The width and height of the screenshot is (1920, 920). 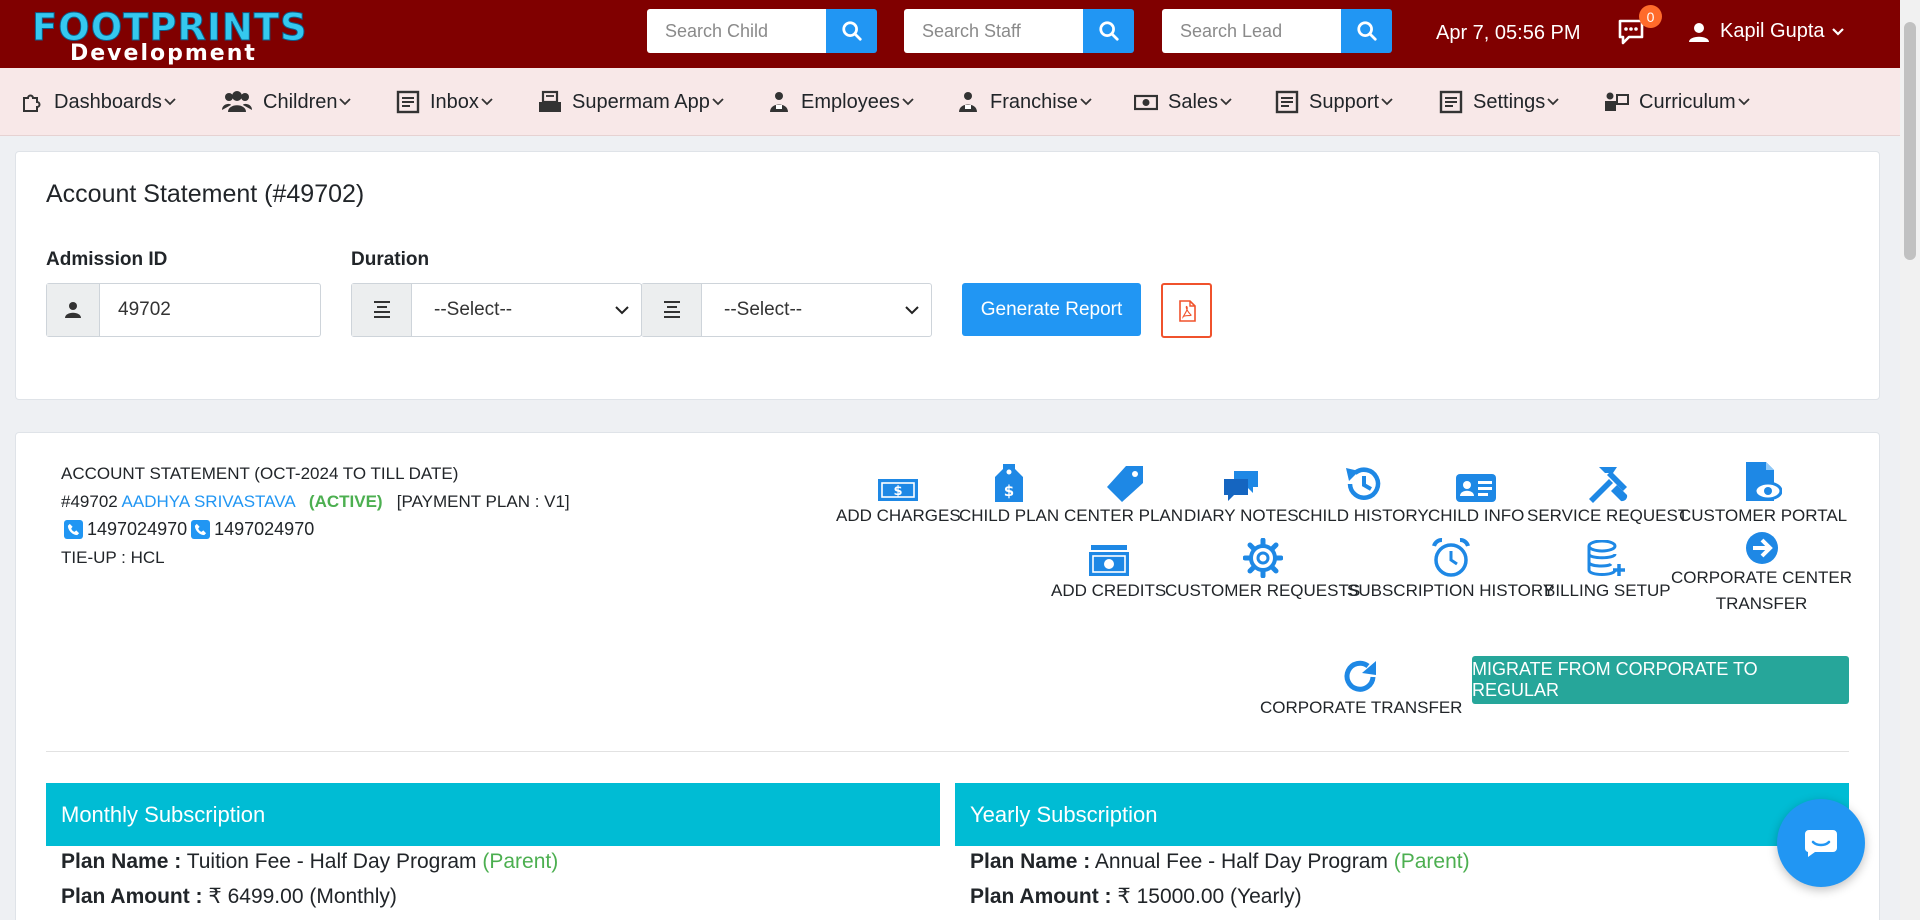 I want to click on comments-icon, so click(x=1241, y=486).